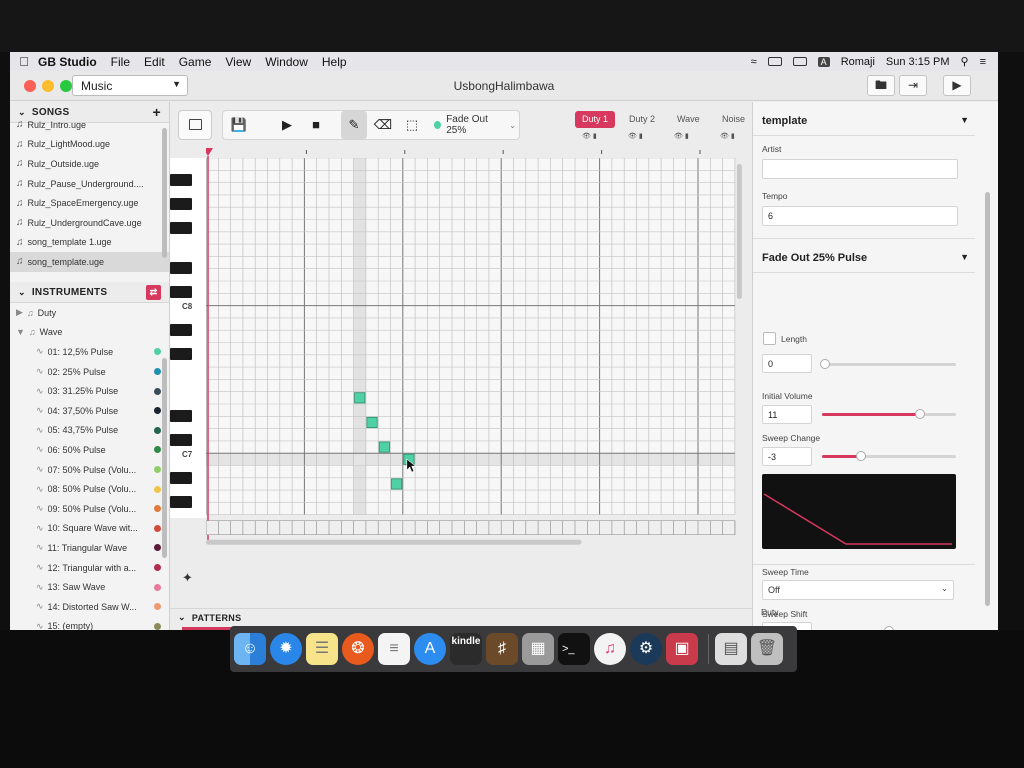 The height and width of the screenshot is (768, 1024). What do you see at coordinates (610, 649) in the screenshot?
I see `itunes-icon: ♫` at bounding box center [610, 649].